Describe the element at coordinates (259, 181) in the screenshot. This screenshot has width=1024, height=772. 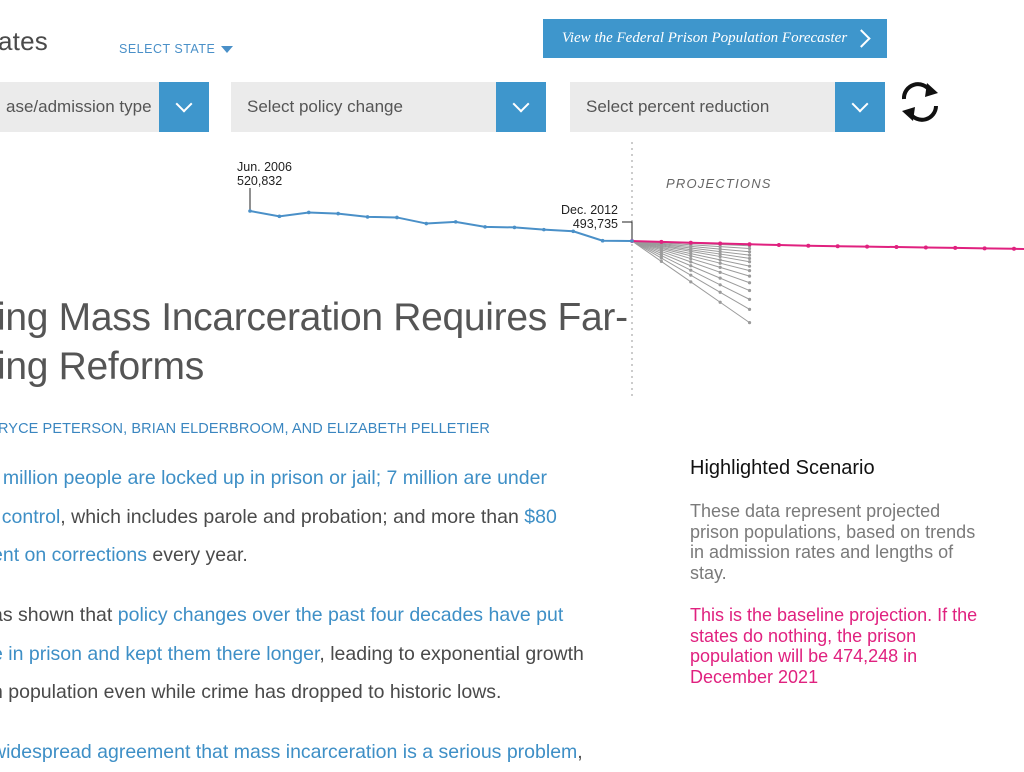
I see `start-annotation-value: 520,832` at that location.